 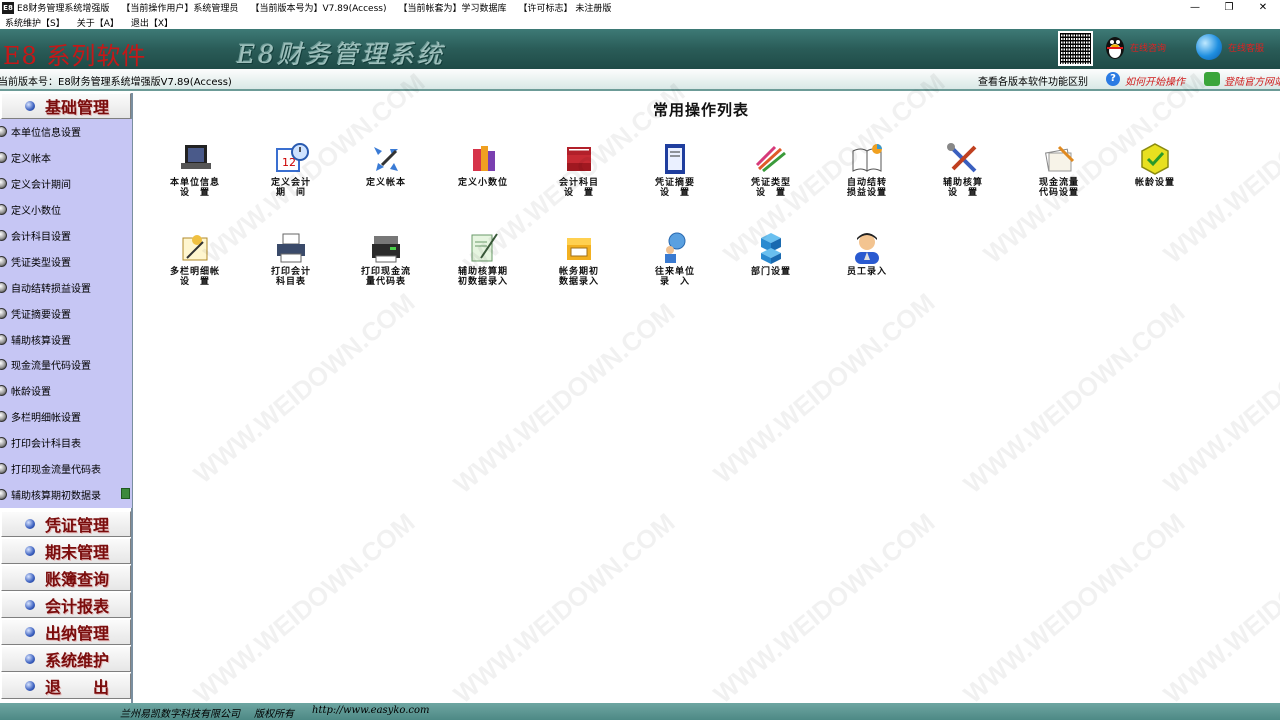 What do you see at coordinates (66, 365) in the screenshot?
I see `sidebar-item: 现金流量代码设置` at bounding box center [66, 365].